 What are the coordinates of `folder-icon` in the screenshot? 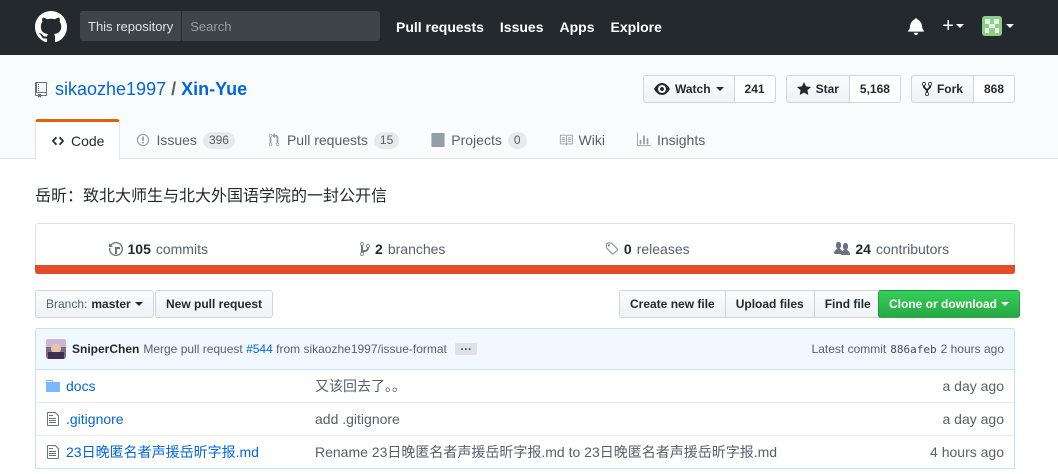 It's located at (53, 385).